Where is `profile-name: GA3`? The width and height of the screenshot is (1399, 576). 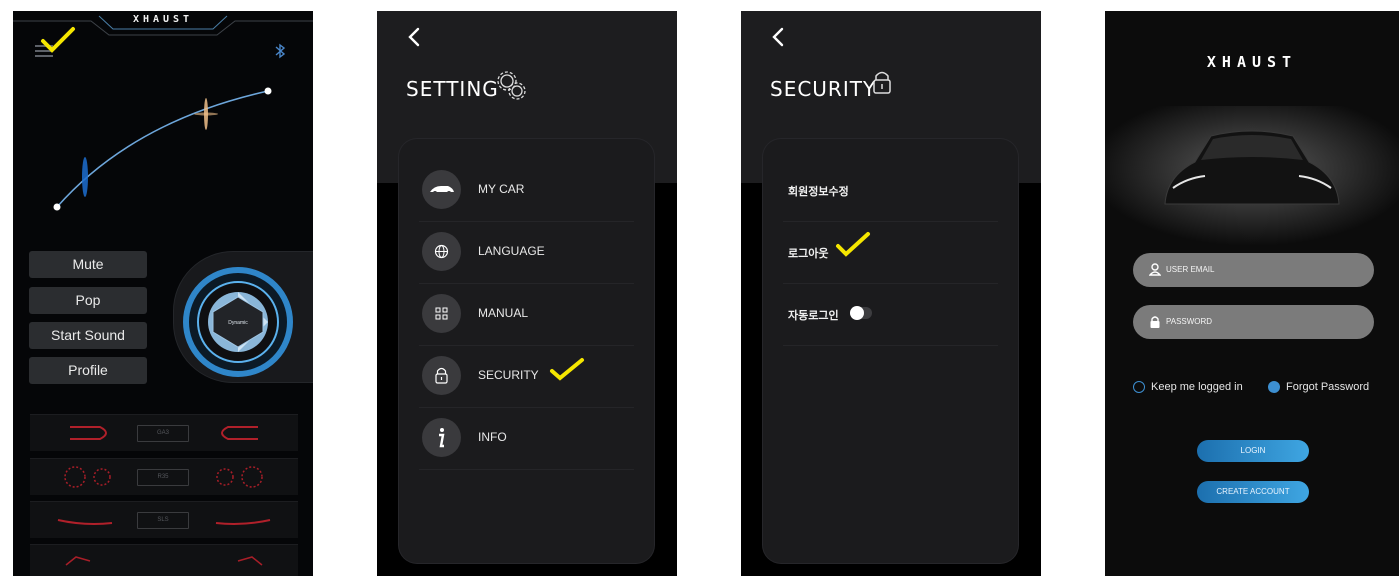 profile-name: GA3 is located at coordinates (163, 433).